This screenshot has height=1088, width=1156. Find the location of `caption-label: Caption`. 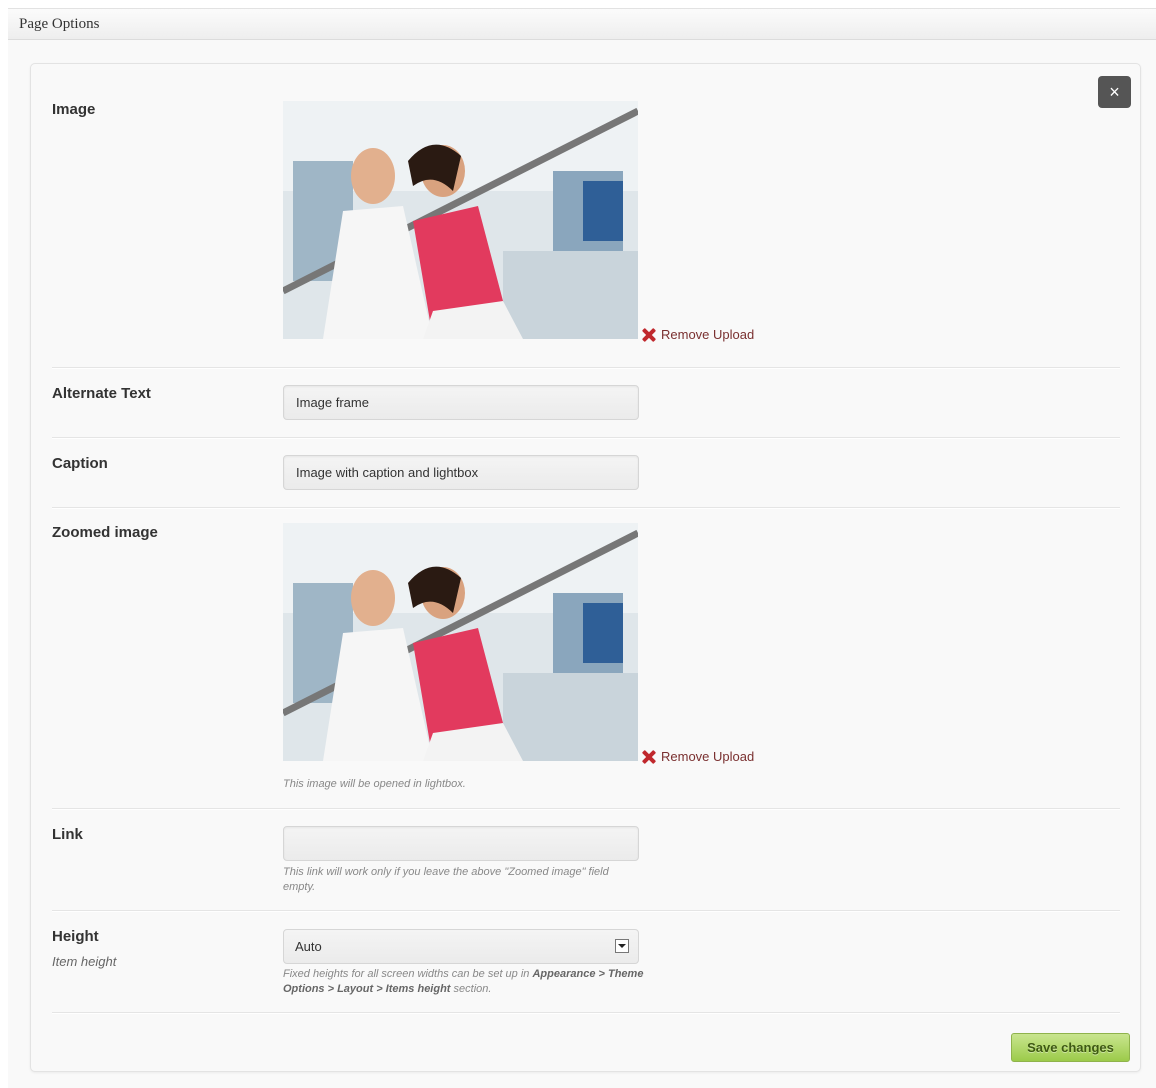

caption-label: Caption is located at coordinates (80, 463).